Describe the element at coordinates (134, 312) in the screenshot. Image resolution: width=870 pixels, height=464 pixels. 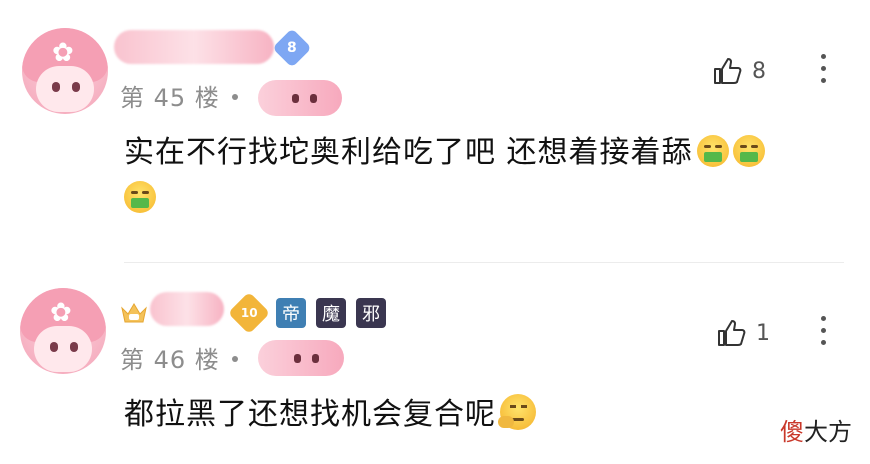
I see `crown-icon` at that location.